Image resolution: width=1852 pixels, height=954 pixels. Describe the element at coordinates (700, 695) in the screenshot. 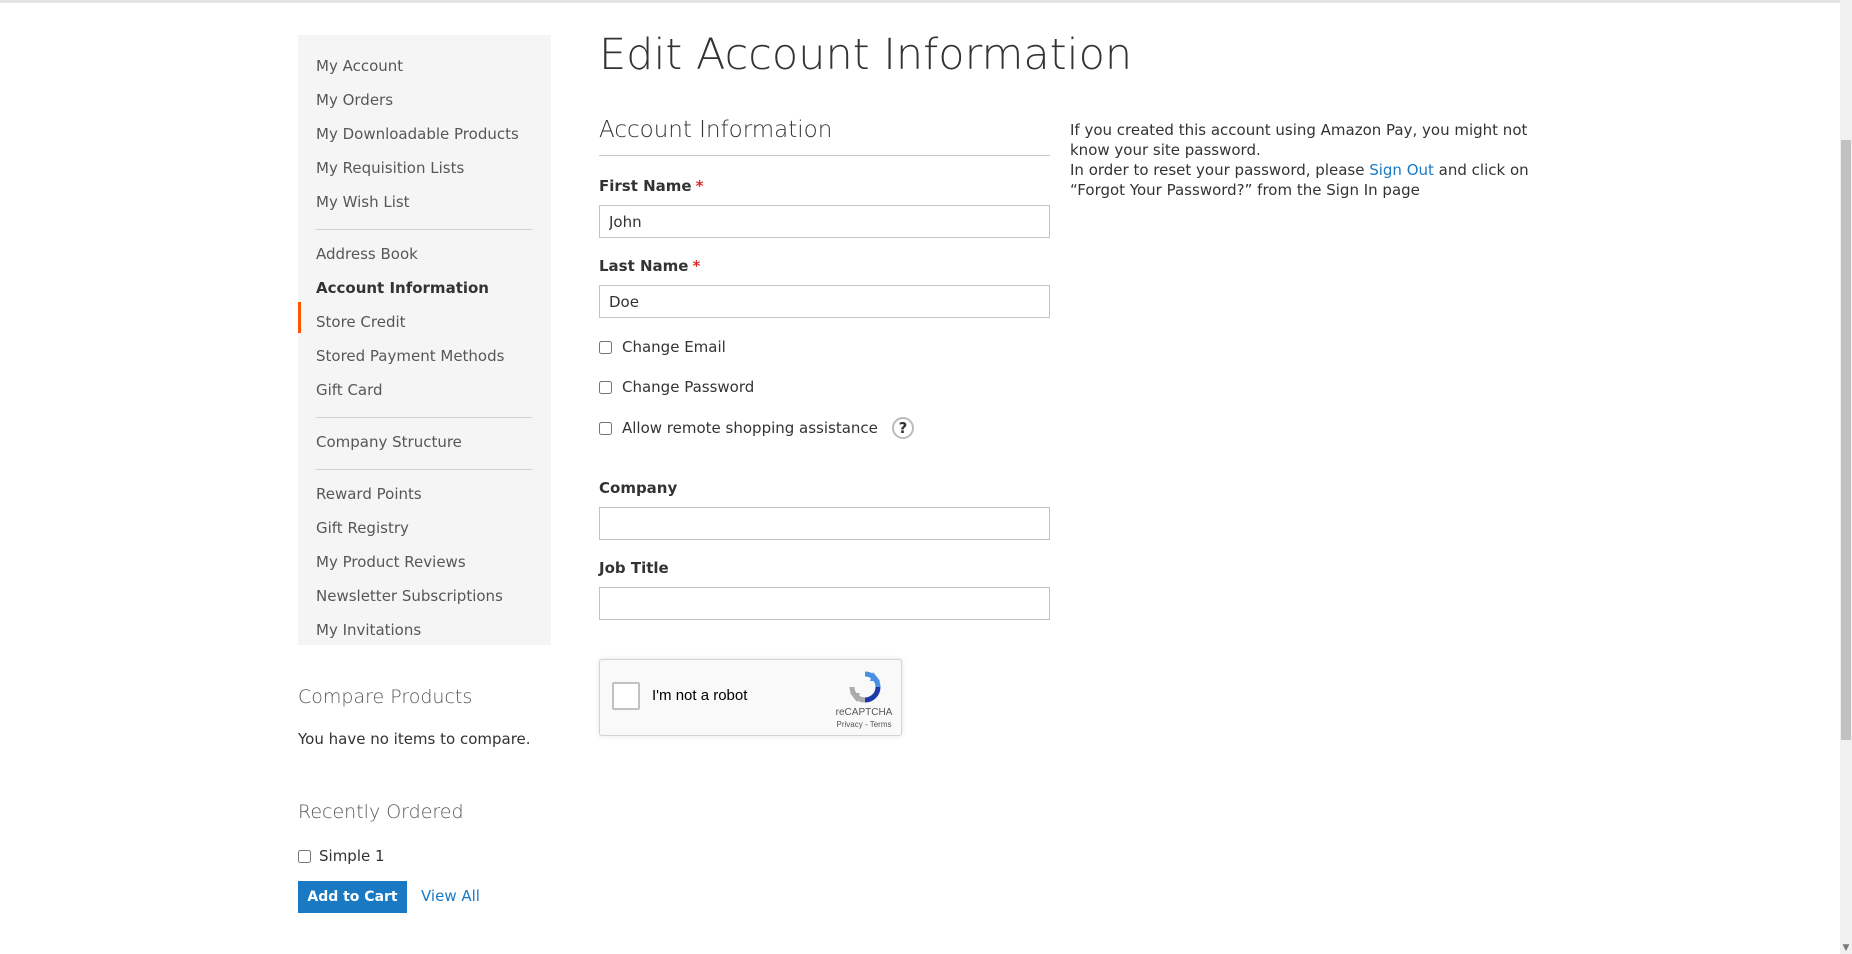

I see `recaptcha-label: I'm not a robot` at that location.